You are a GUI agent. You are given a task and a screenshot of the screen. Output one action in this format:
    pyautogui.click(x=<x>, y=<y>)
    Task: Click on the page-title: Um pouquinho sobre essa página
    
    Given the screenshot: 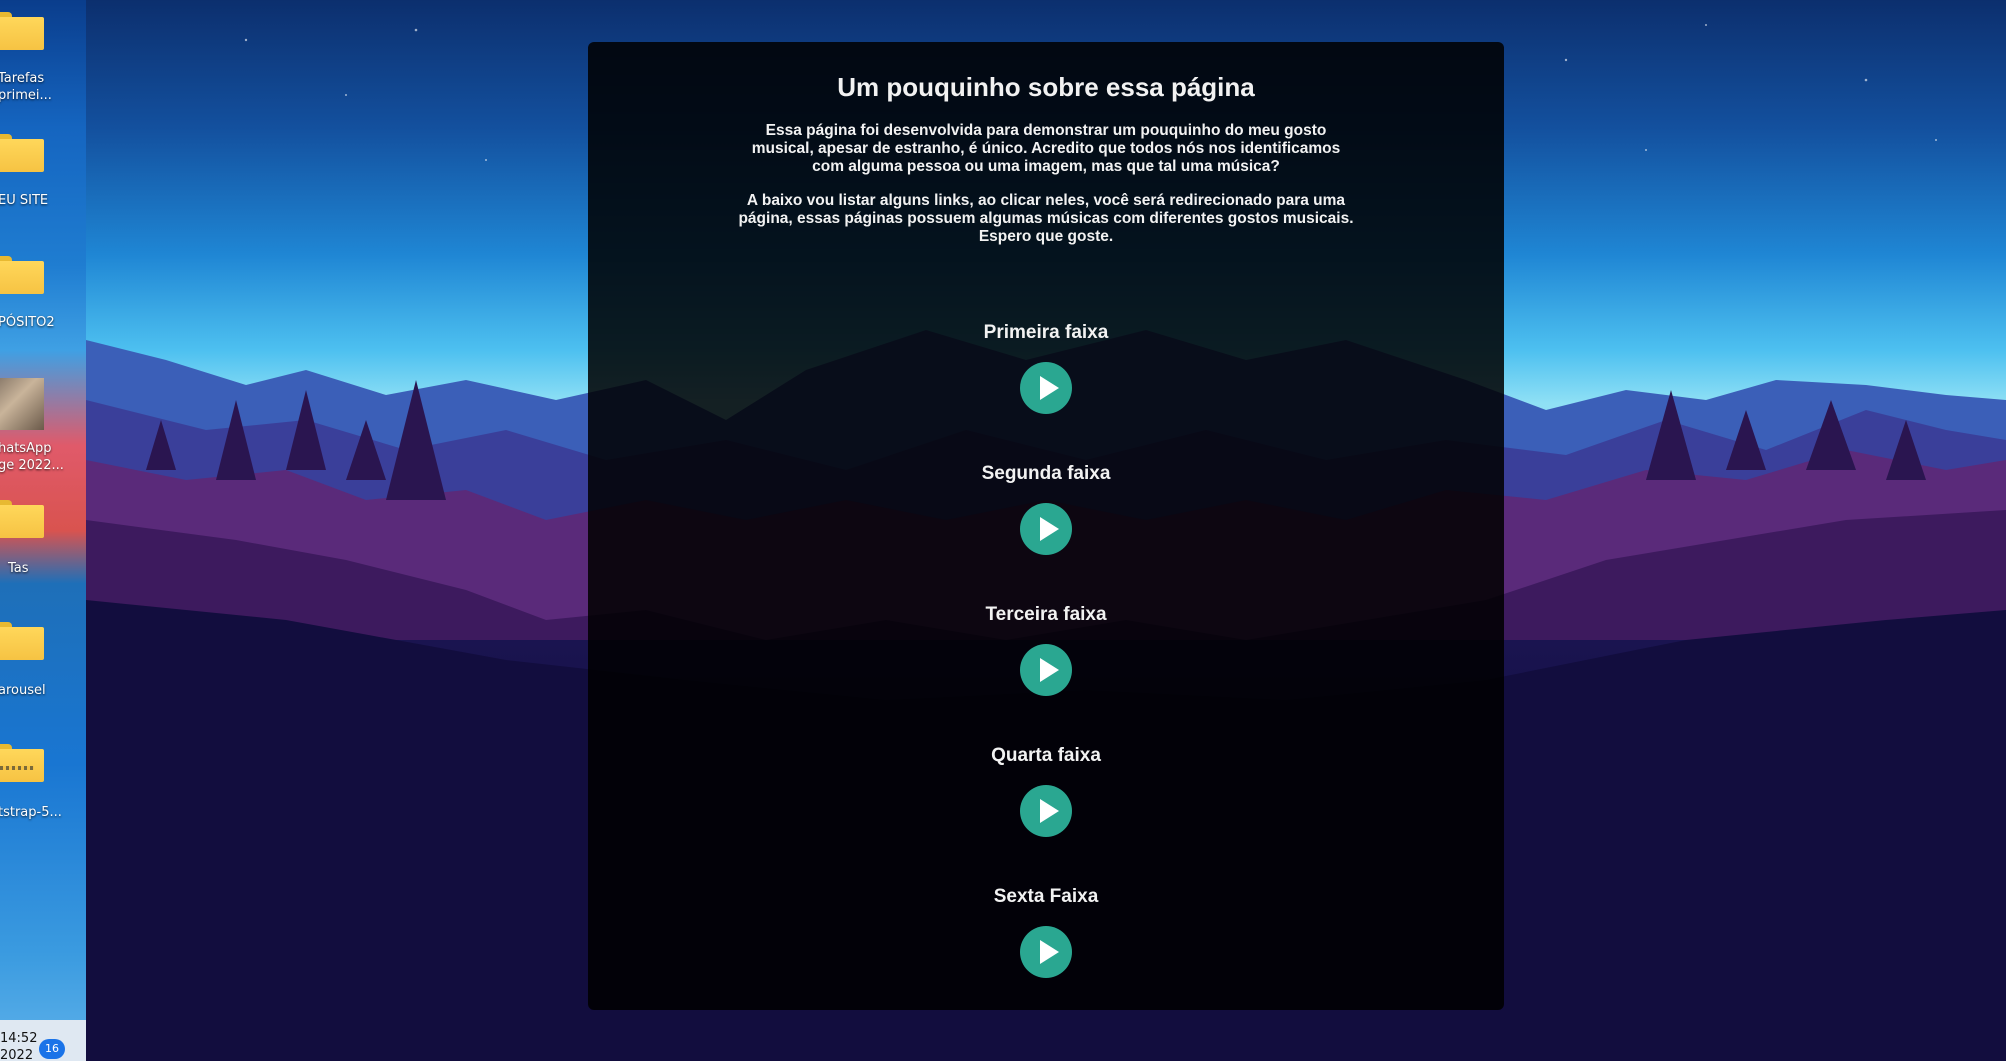 What is the action you would take?
    pyautogui.click(x=1046, y=87)
    